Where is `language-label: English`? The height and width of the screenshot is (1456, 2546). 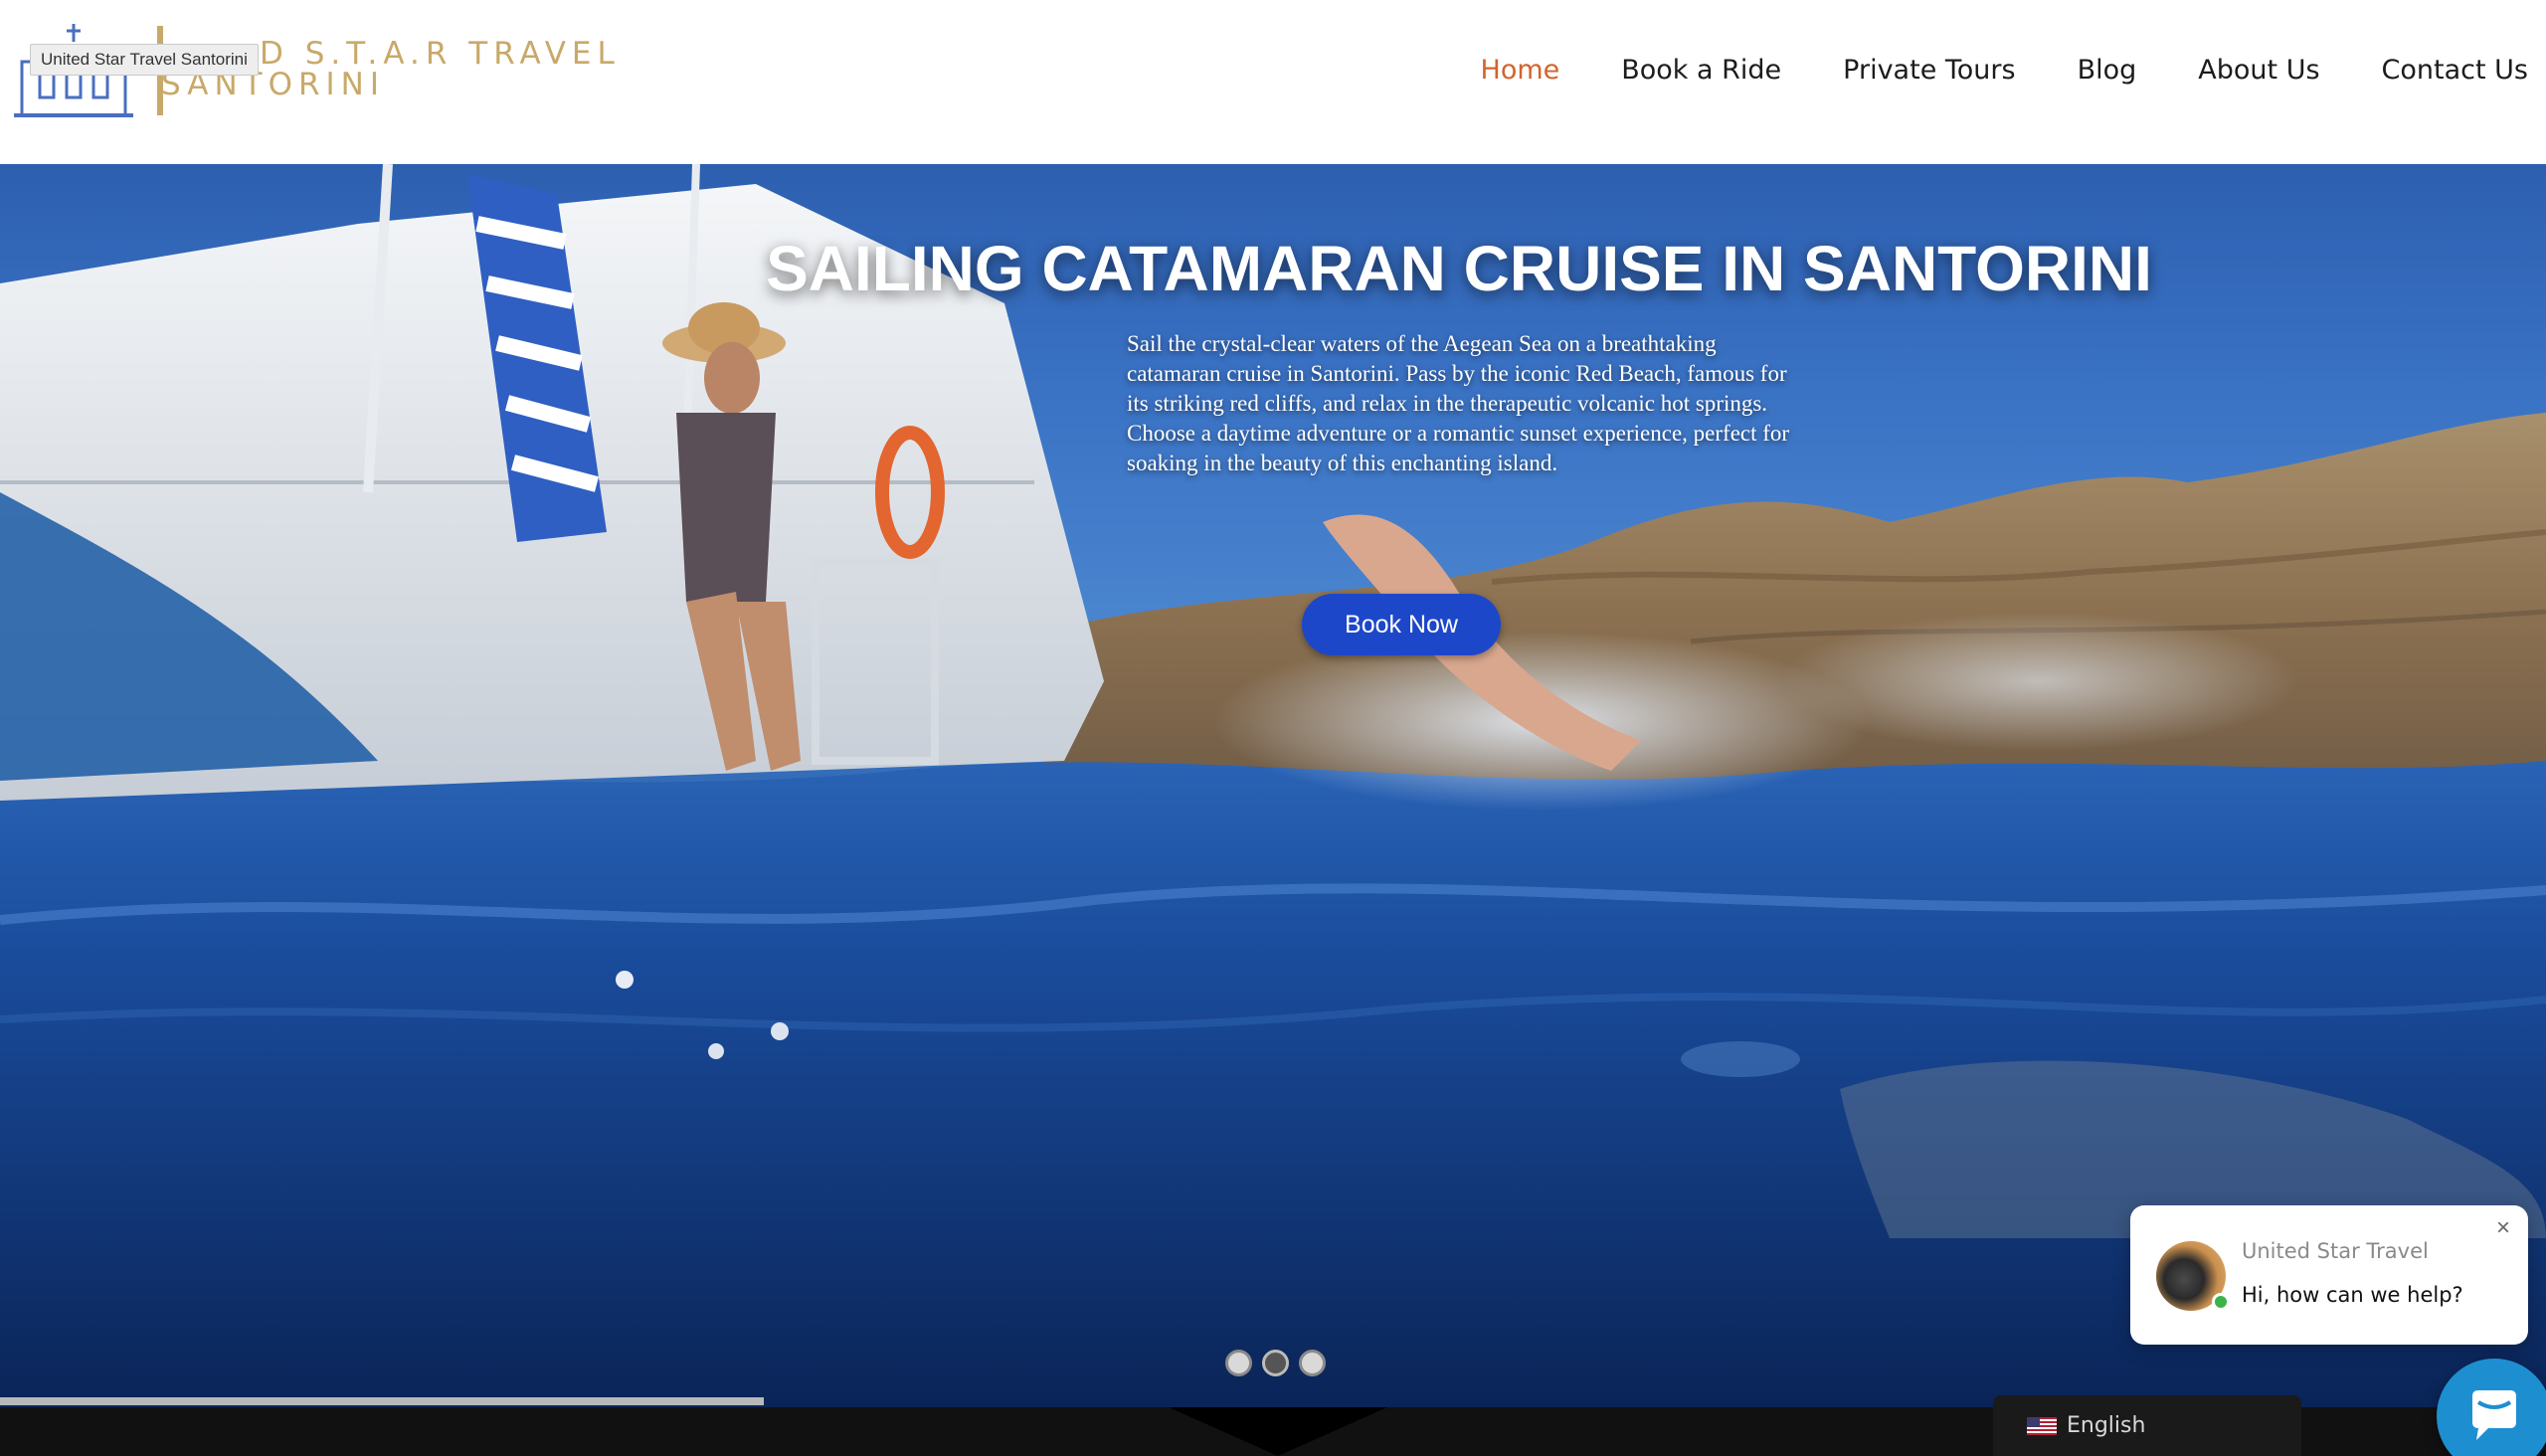
language-label: English is located at coordinates (2106, 1425).